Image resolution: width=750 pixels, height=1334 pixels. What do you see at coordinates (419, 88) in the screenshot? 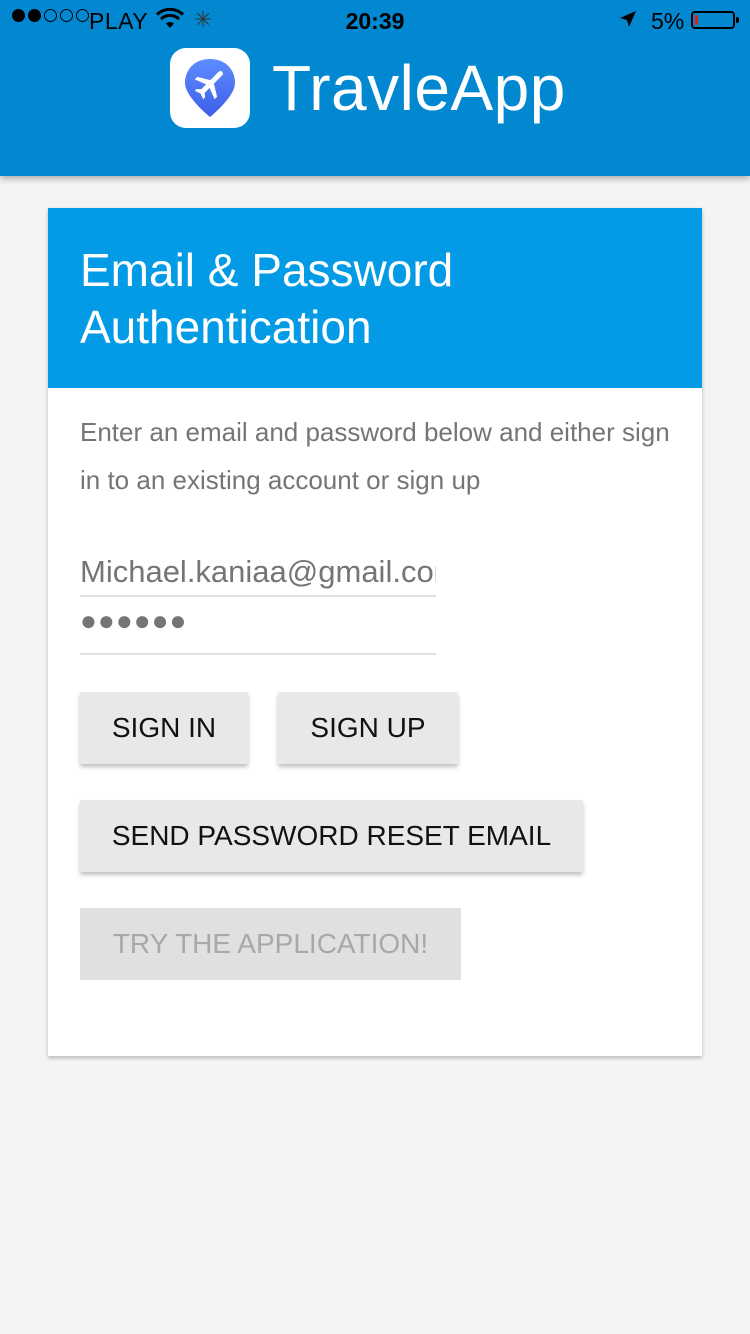
I see `app-title: TravleApp` at bounding box center [419, 88].